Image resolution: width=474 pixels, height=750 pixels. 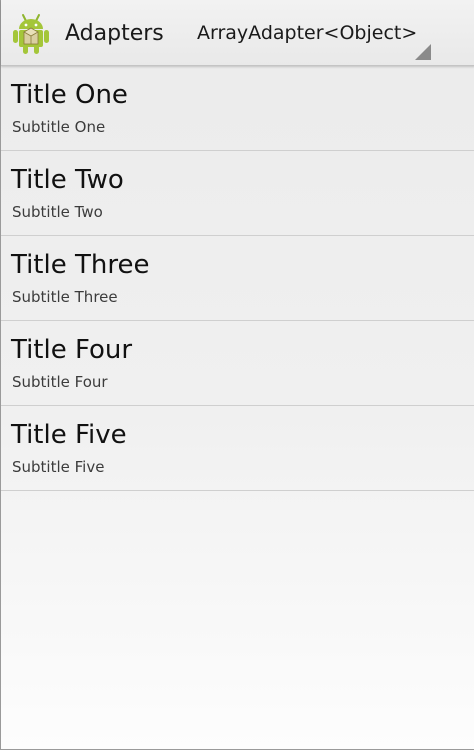 I want to click on app-title: Adapters, so click(x=114, y=33).